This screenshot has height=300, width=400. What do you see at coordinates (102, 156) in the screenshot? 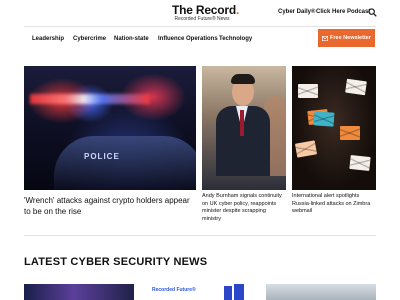
I see `police-car-lettering: POLICE` at bounding box center [102, 156].